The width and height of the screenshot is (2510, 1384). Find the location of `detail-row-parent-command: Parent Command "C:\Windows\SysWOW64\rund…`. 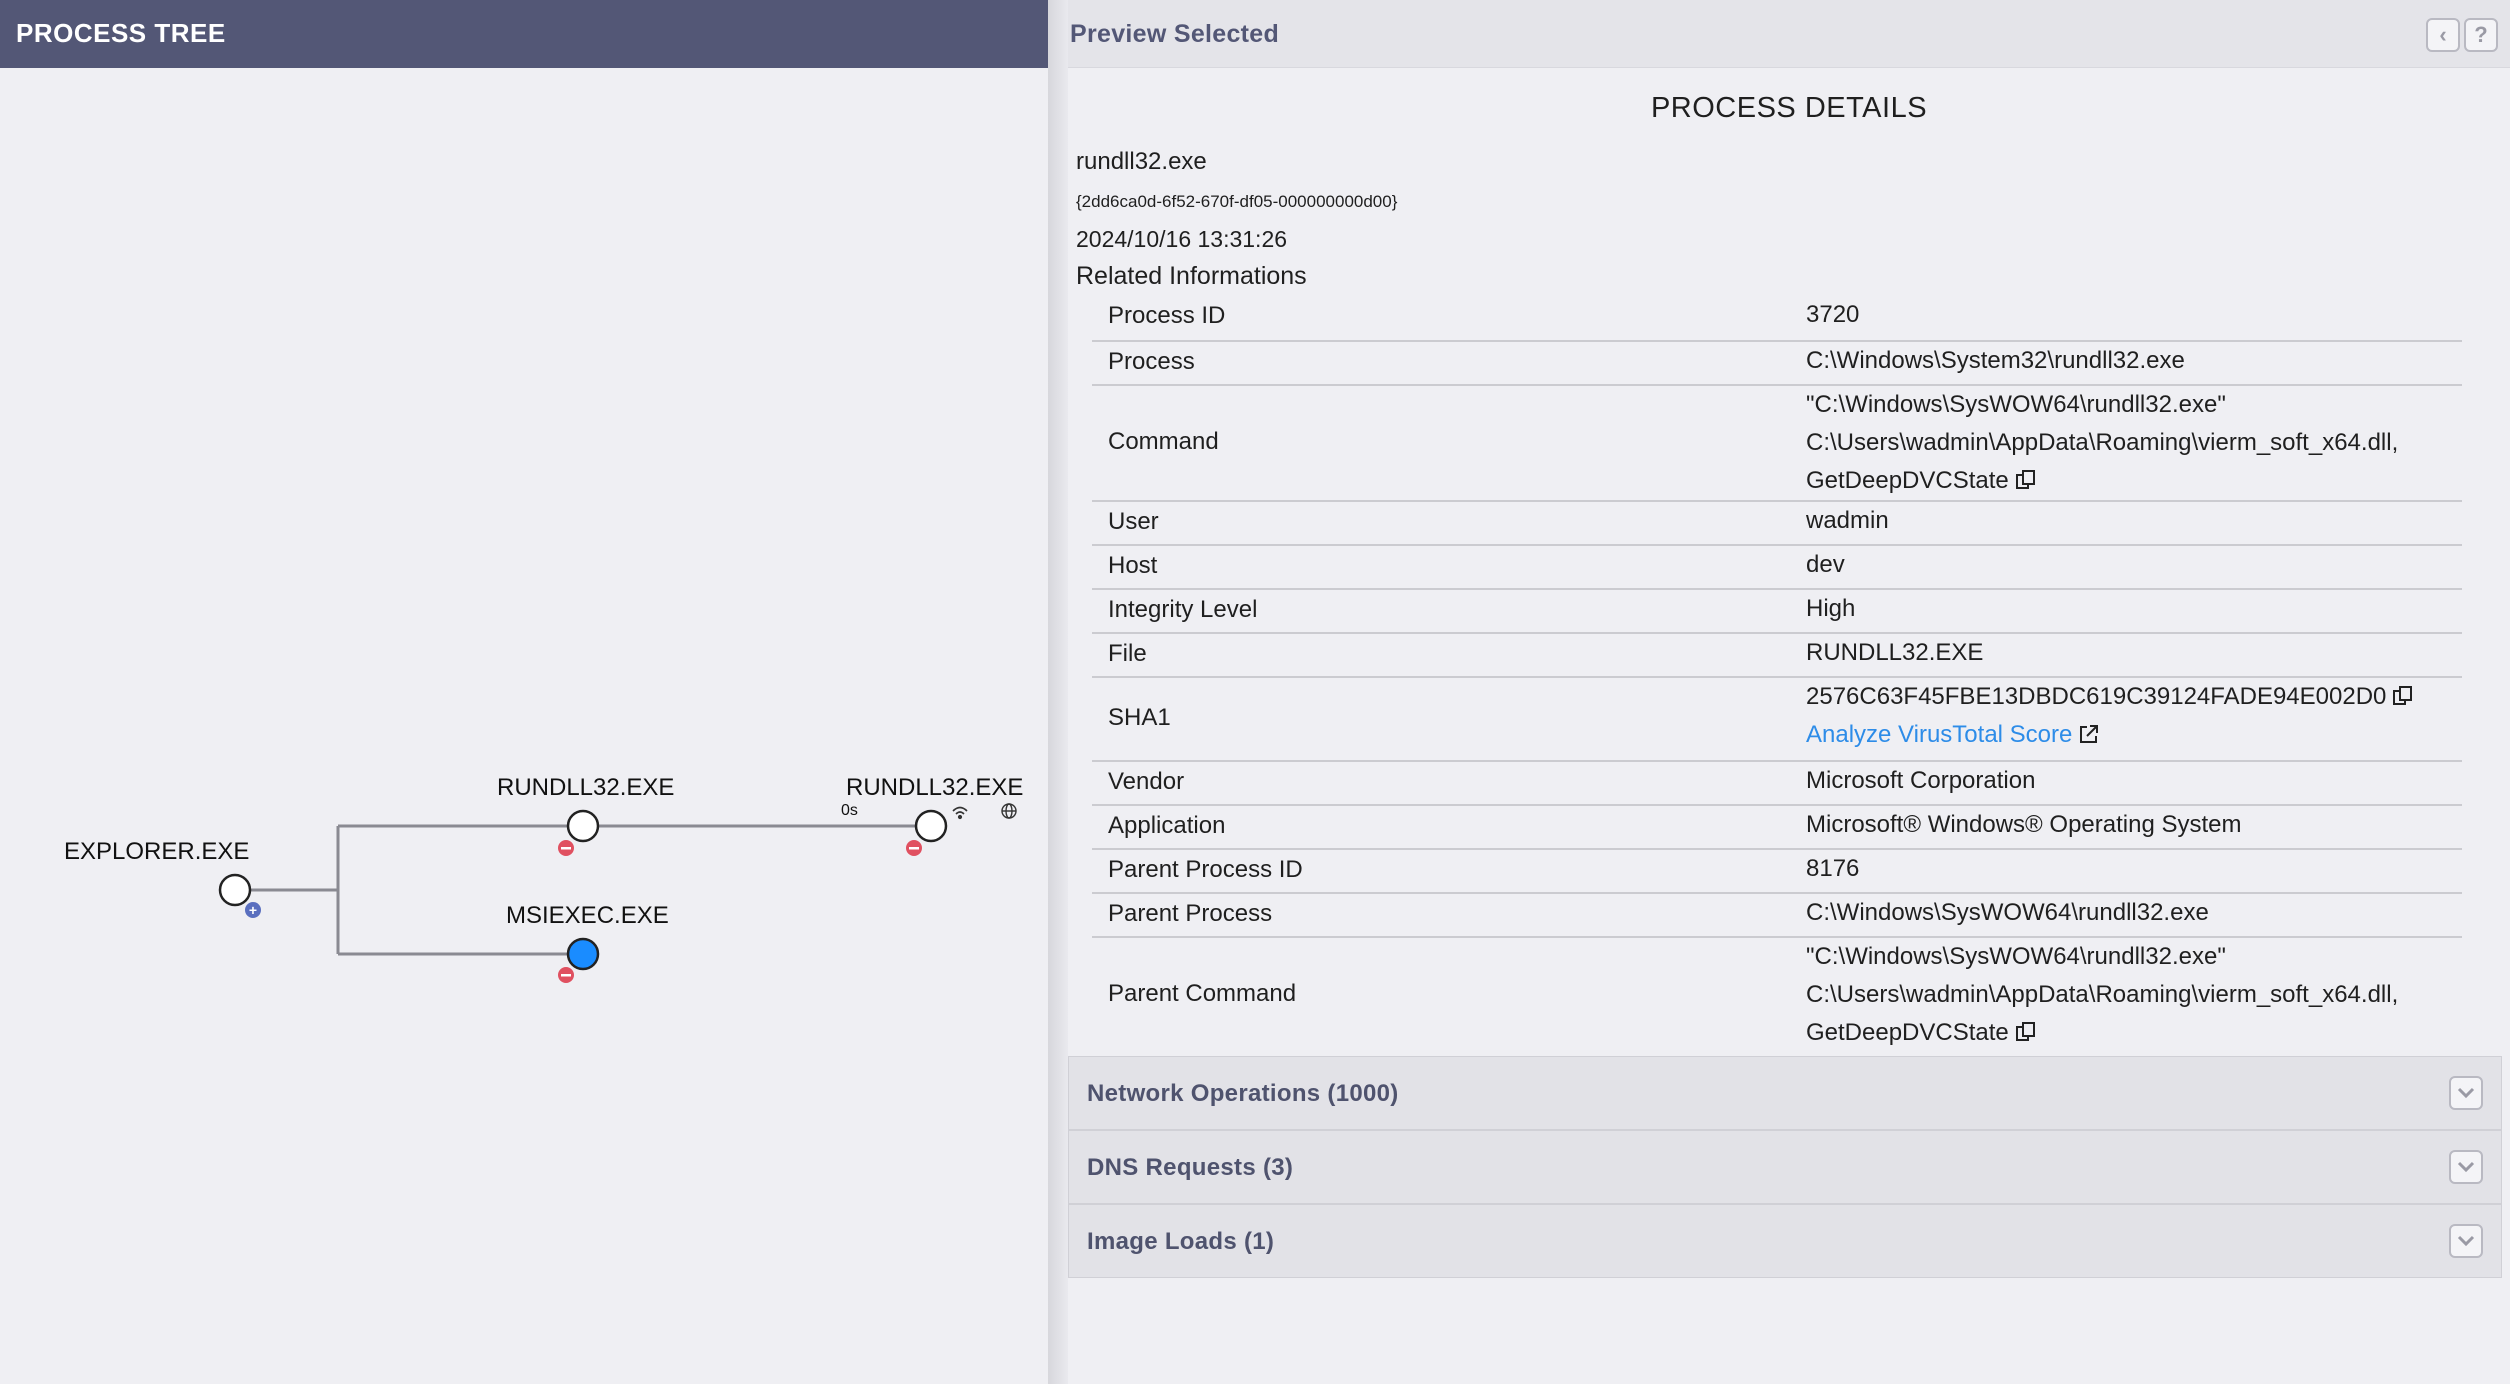

detail-row-parent-command: Parent Command "C:\Windows\SysWOW64\rund… is located at coordinates (1777, 998).